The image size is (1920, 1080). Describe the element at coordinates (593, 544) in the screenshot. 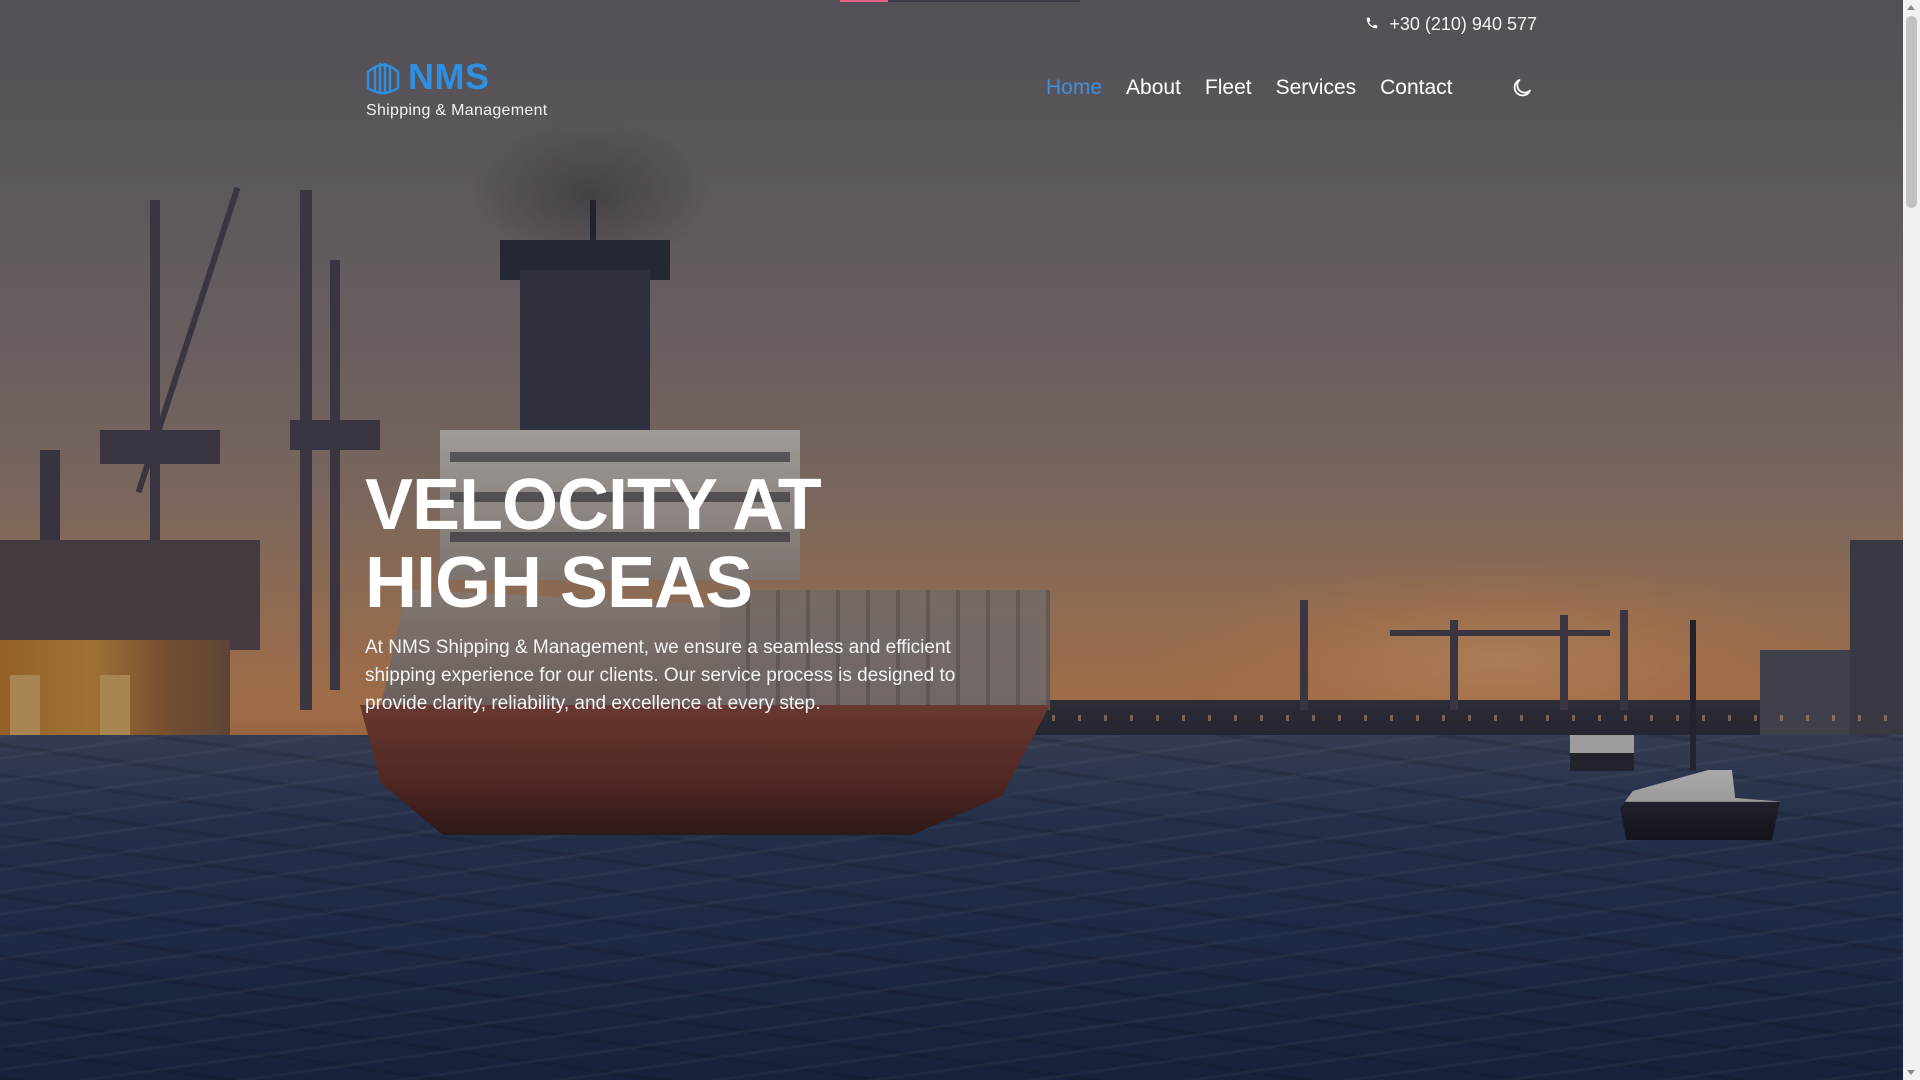

I see `hero-title: VELOCITY AT HIGH SEAS` at that location.